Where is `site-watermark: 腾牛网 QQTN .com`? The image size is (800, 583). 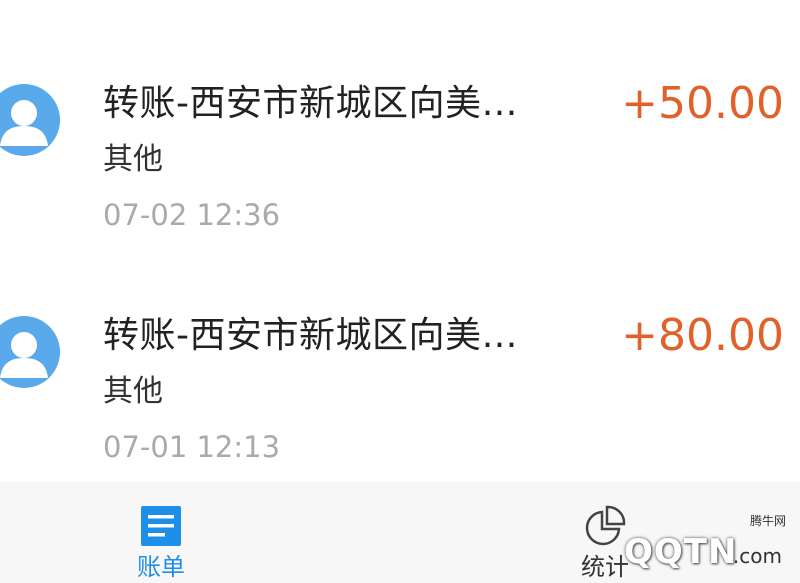
site-watermark: 腾牛网 QQTN .com is located at coordinates (689, 545).